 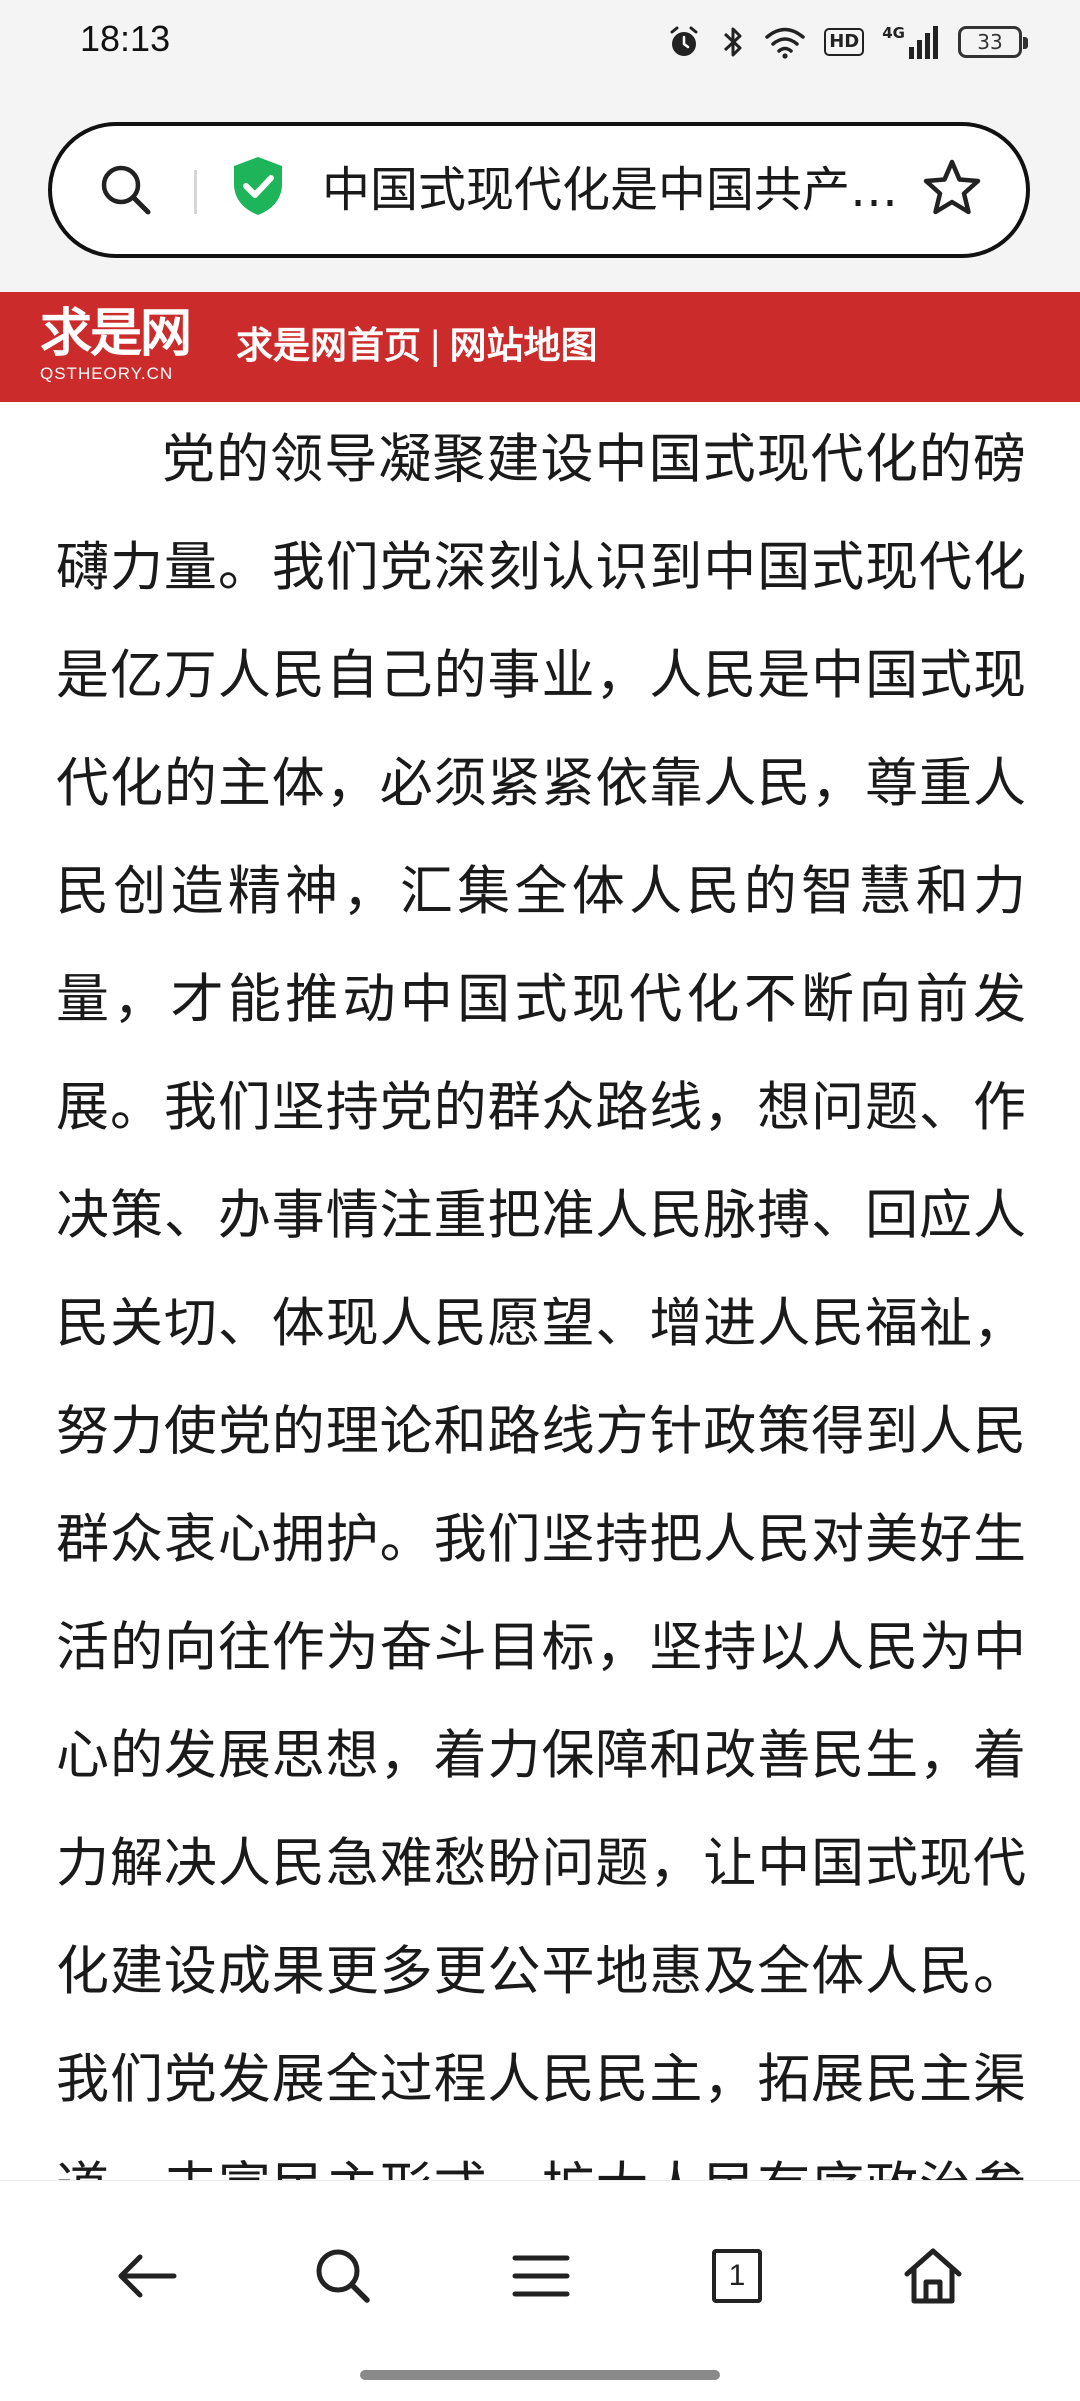 I want to click on hd-icon: HD, so click(x=844, y=42).